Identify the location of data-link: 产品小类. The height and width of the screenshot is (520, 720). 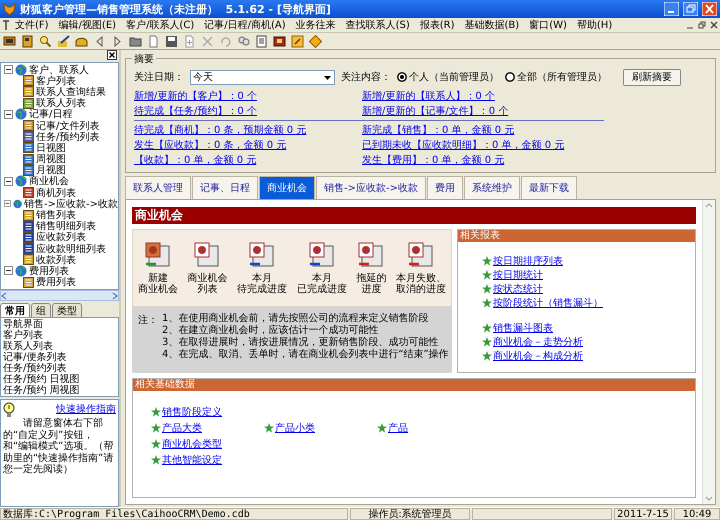
(295, 427).